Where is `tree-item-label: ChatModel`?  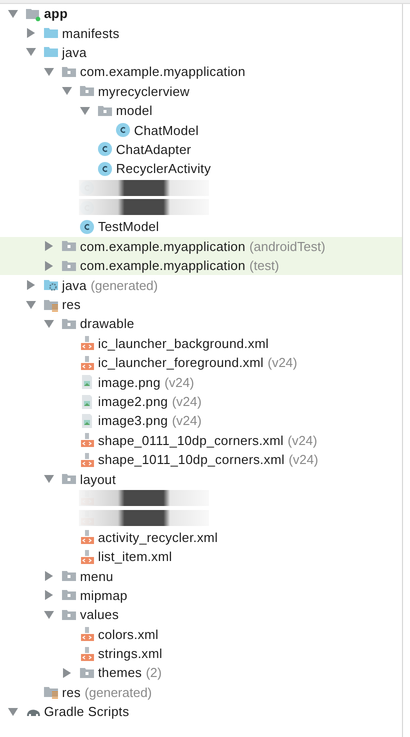 tree-item-label: ChatModel is located at coordinates (166, 130).